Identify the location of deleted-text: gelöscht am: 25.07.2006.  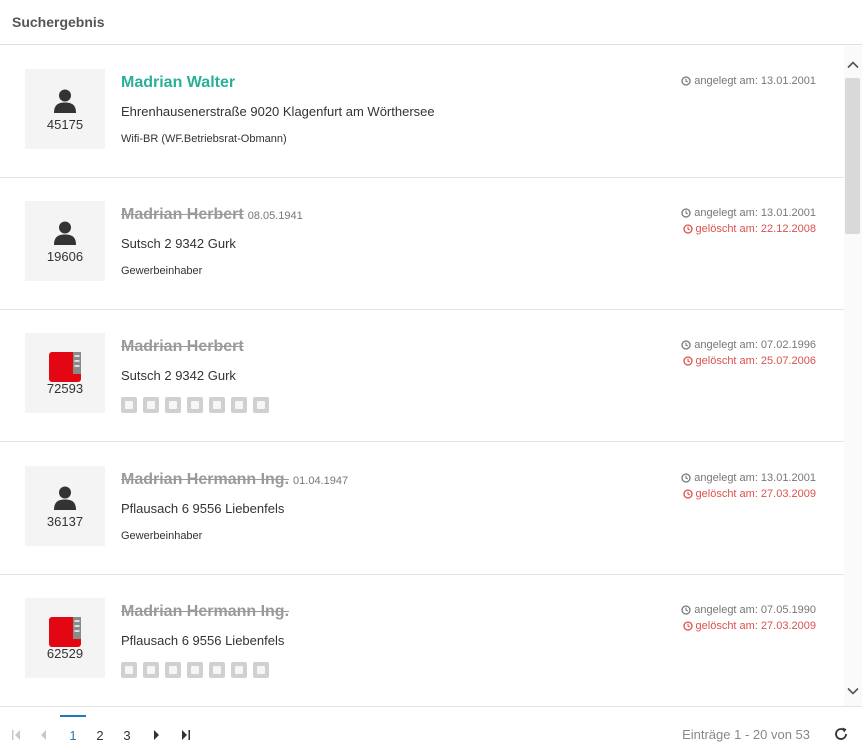
(755, 361).